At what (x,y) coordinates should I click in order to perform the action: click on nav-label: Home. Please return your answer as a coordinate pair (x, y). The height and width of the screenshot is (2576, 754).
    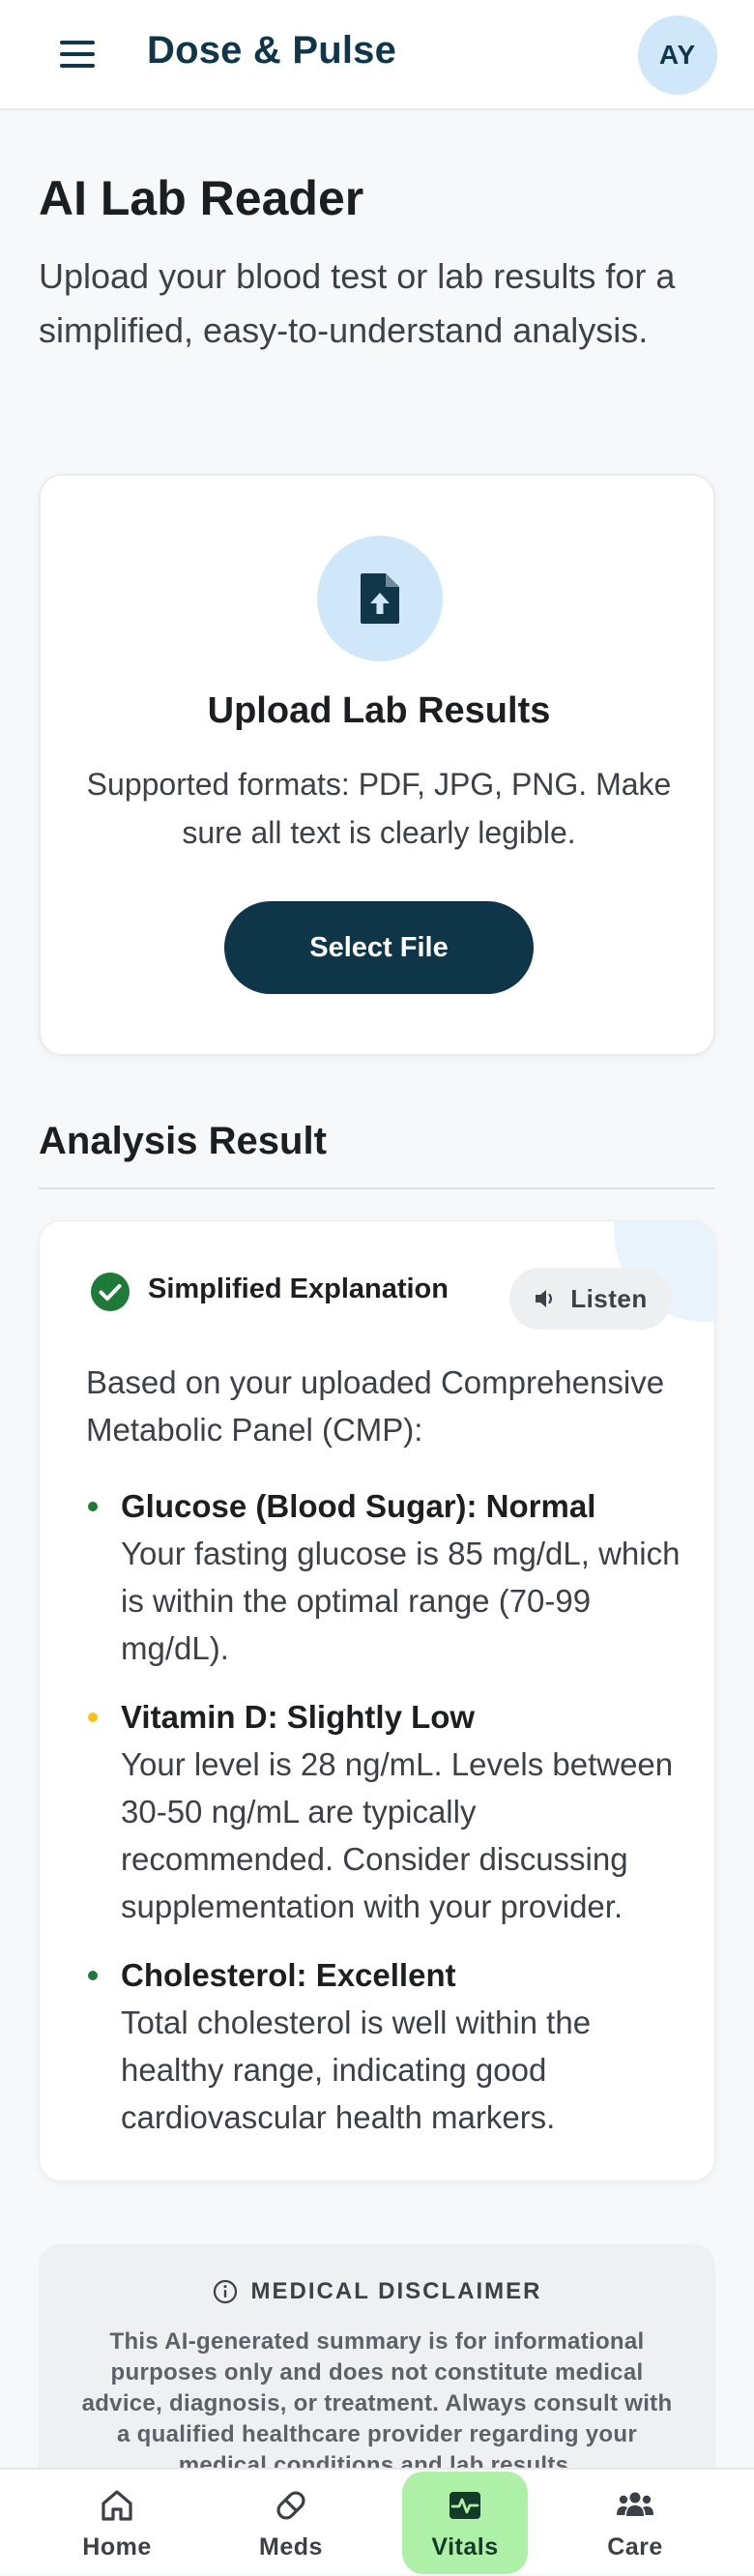
    Looking at the image, I should click on (117, 2546).